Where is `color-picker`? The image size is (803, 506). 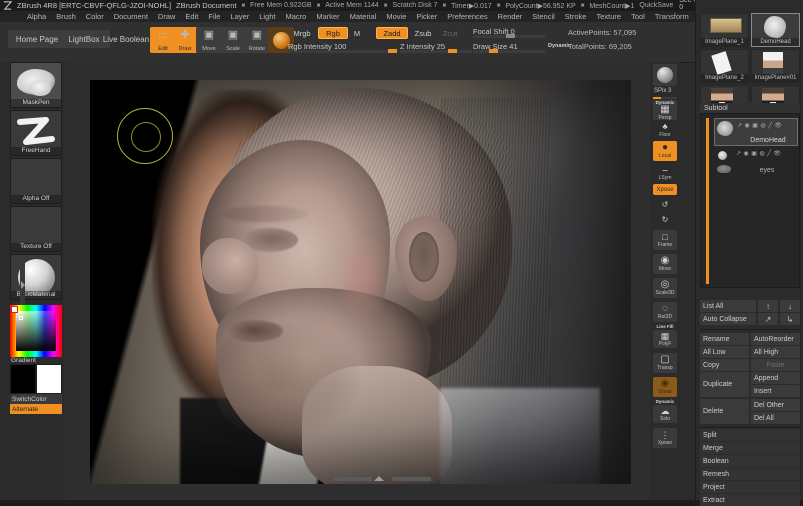 color-picker is located at coordinates (36, 331).